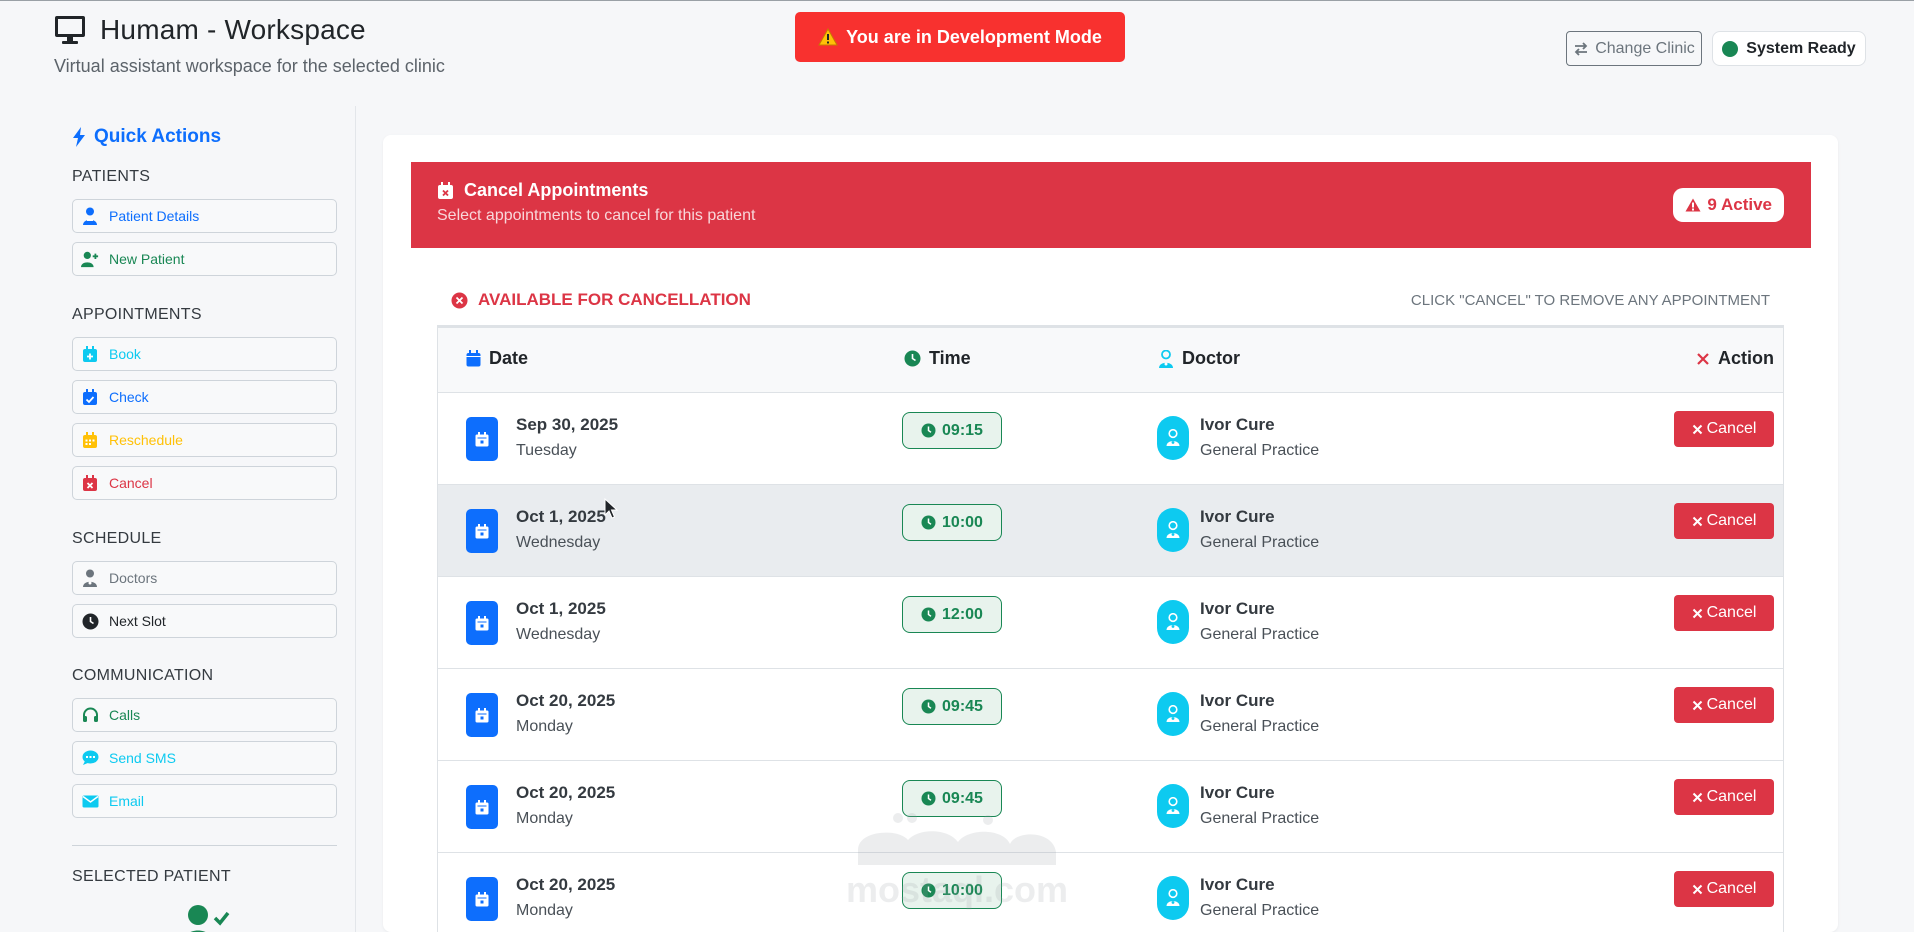 This screenshot has width=1914, height=932. Describe the element at coordinates (90, 758) in the screenshot. I see `sms-icon` at that location.